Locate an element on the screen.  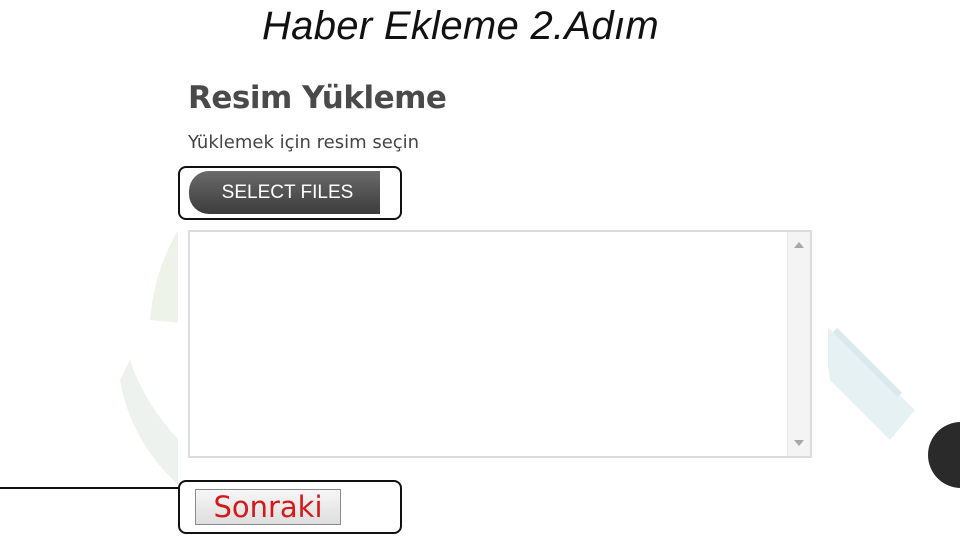
textarea-scrollbar is located at coordinates (798, 344).